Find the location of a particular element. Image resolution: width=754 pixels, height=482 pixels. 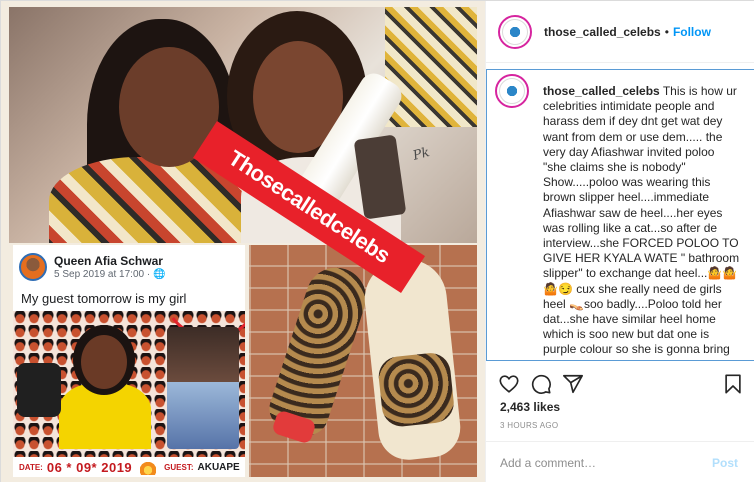

post-header: those_called_celebs • Follow is located at coordinates (620, 32).